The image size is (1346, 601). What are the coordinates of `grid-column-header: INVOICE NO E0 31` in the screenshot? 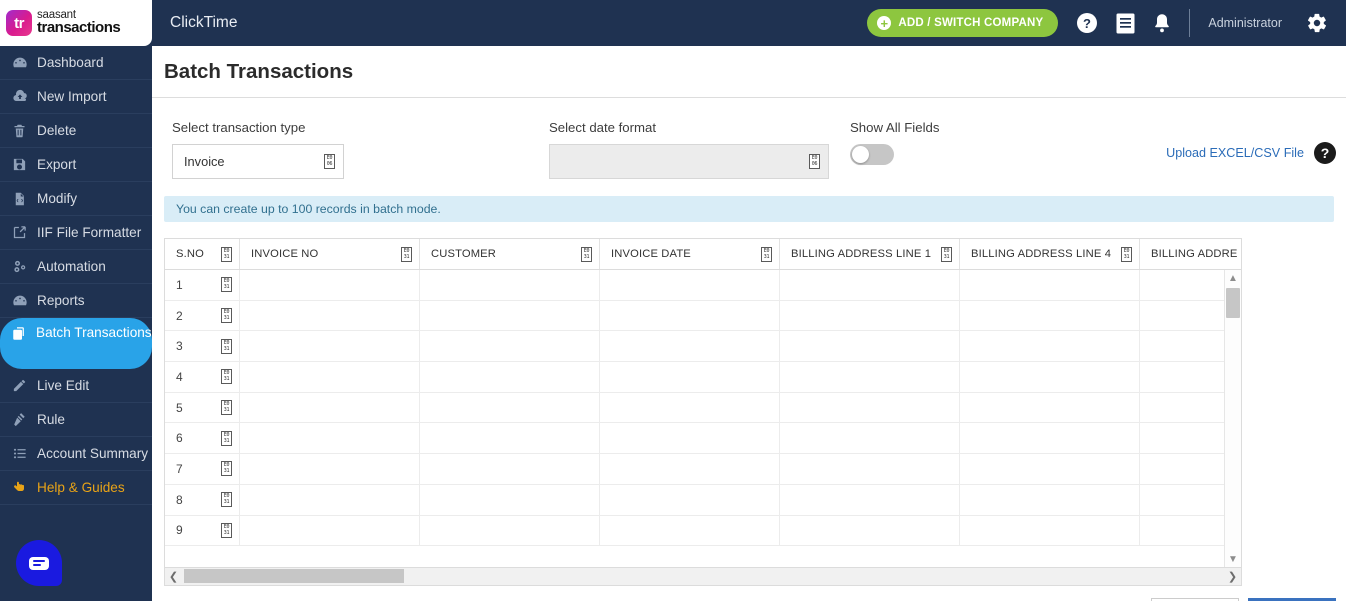 It's located at (330, 254).